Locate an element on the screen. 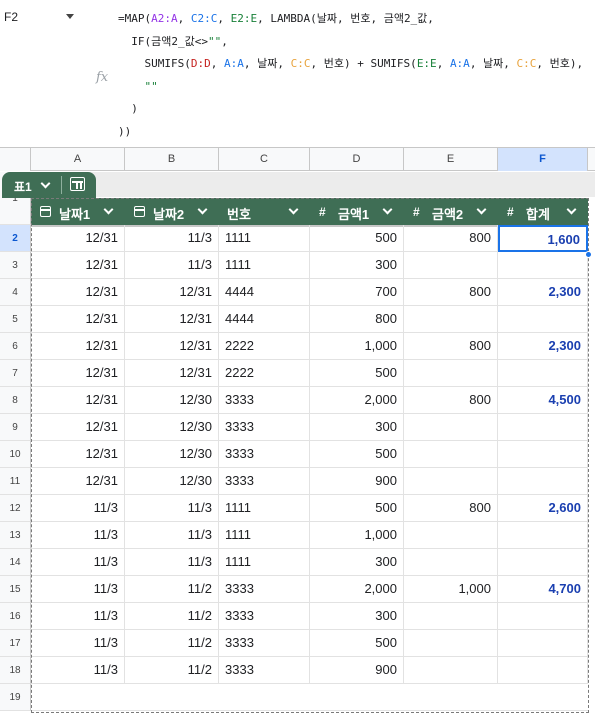 This screenshot has width=595, height=721. row-header: 11 is located at coordinates (15, 481).